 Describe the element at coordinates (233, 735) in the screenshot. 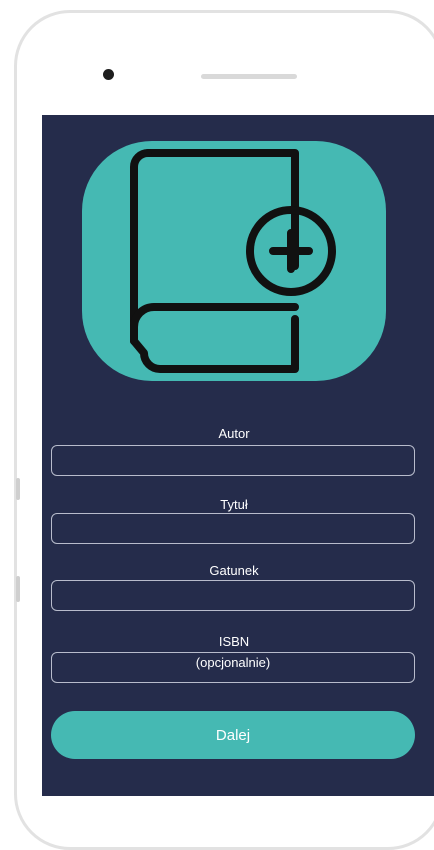

I see `next-button: Dalej` at that location.